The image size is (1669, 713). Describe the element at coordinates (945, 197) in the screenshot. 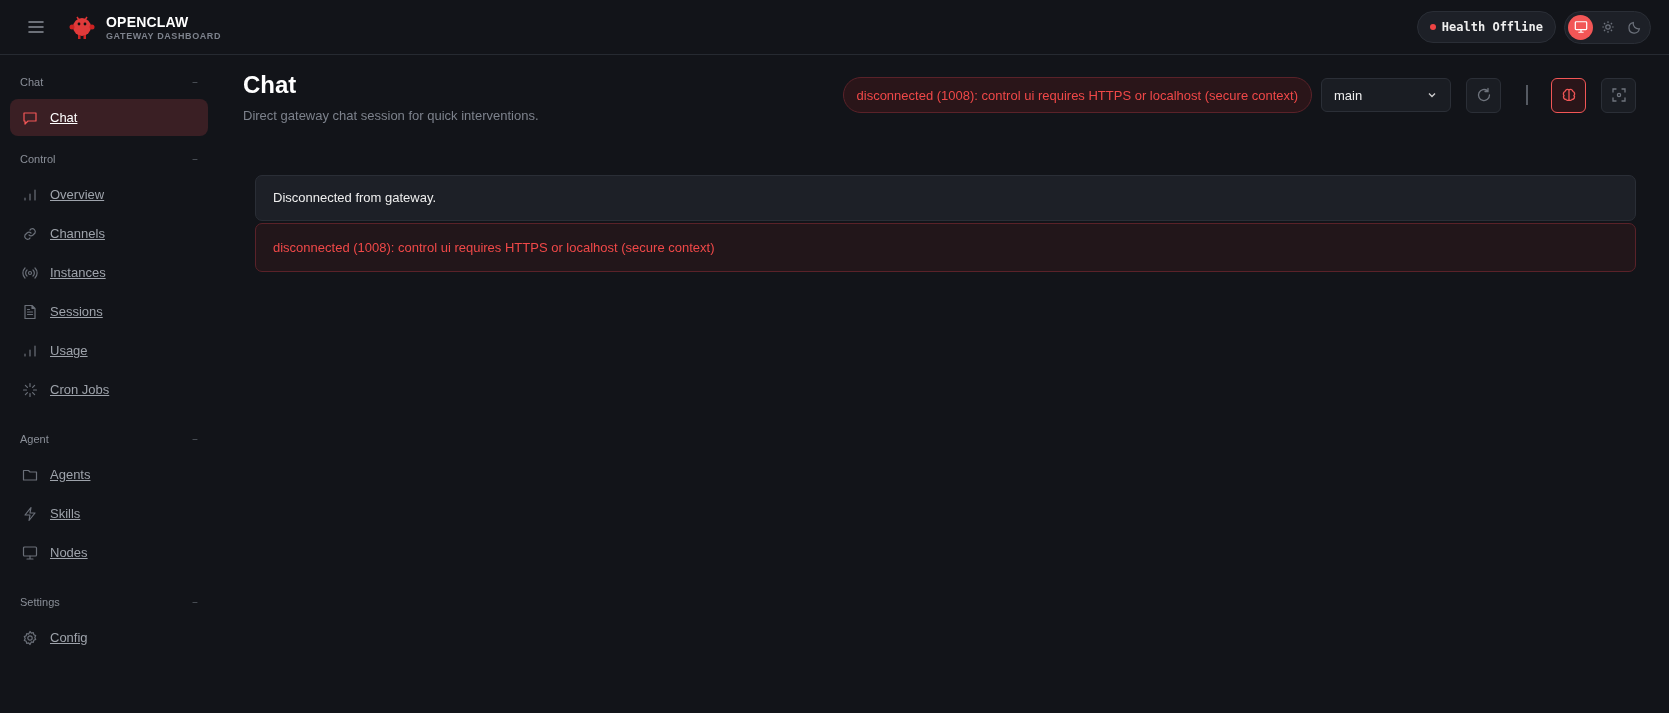

I see `info-message: Disconnected from gateway.` at that location.